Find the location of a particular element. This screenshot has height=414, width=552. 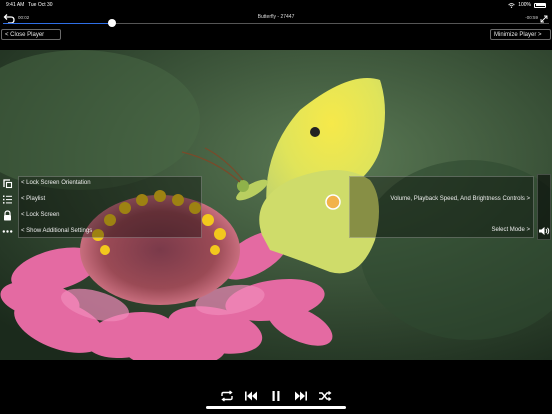

menu-item-lock-screen: < Lock Screen is located at coordinates (40, 215).